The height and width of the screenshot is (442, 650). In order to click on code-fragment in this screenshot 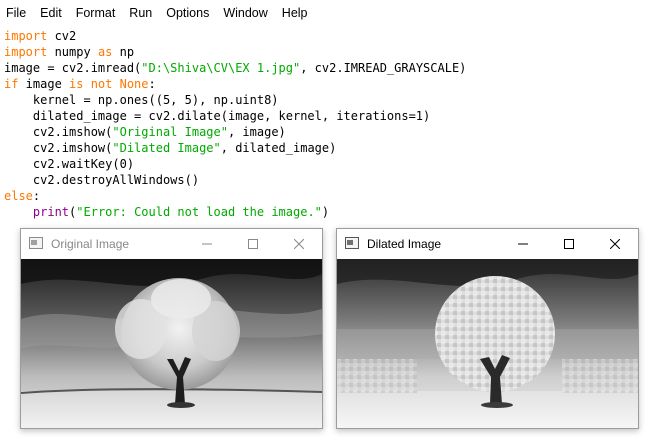, I will do `click(18, 212)`.